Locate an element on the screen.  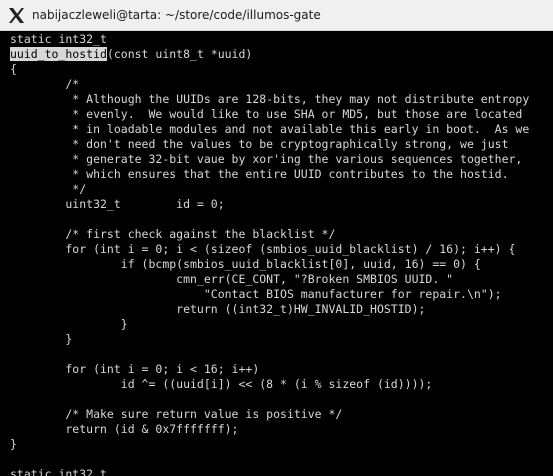
terminal-line: /* is located at coordinates (45, 84).